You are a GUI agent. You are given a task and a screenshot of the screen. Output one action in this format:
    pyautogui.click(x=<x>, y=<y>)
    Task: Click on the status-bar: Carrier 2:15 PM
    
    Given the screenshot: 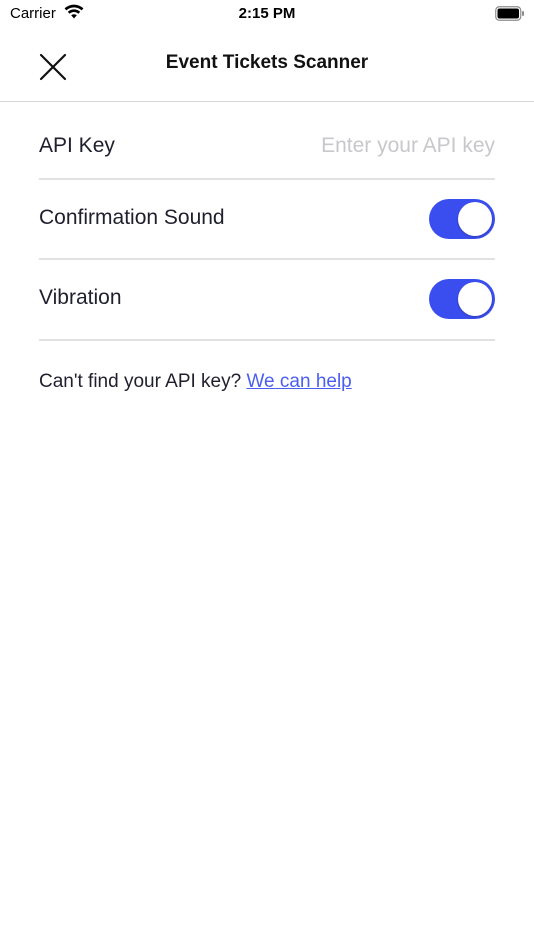 What is the action you would take?
    pyautogui.click(x=267, y=15)
    